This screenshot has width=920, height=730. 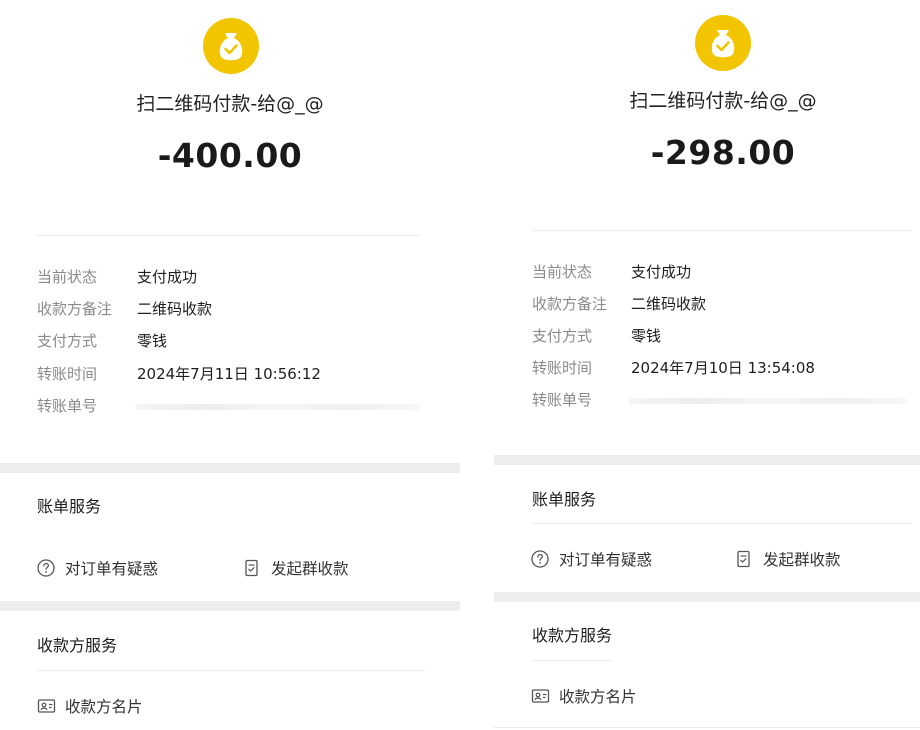 I want to click on detail-value: 2024年7月10日 13:54:08, so click(x=723, y=368).